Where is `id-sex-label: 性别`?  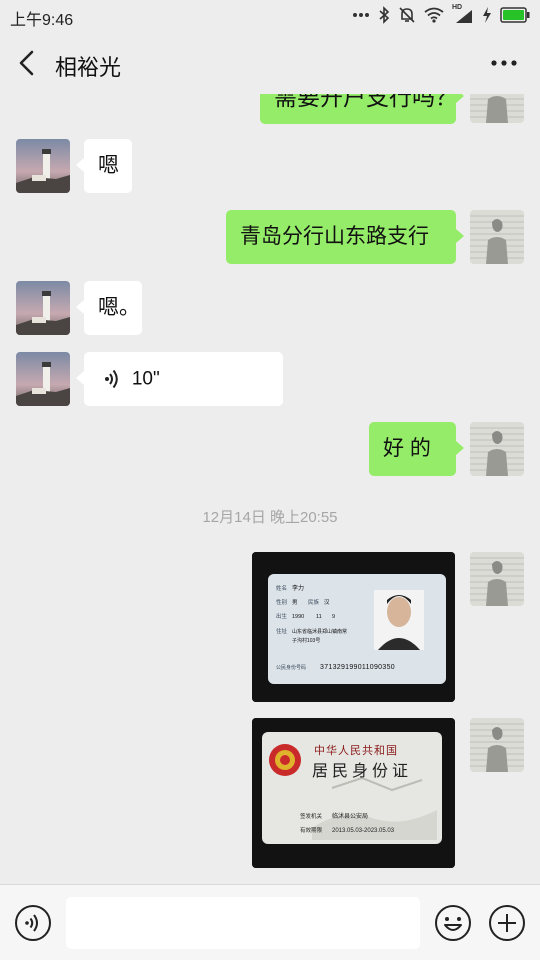
id-sex-label: 性别 is located at coordinates (281, 602).